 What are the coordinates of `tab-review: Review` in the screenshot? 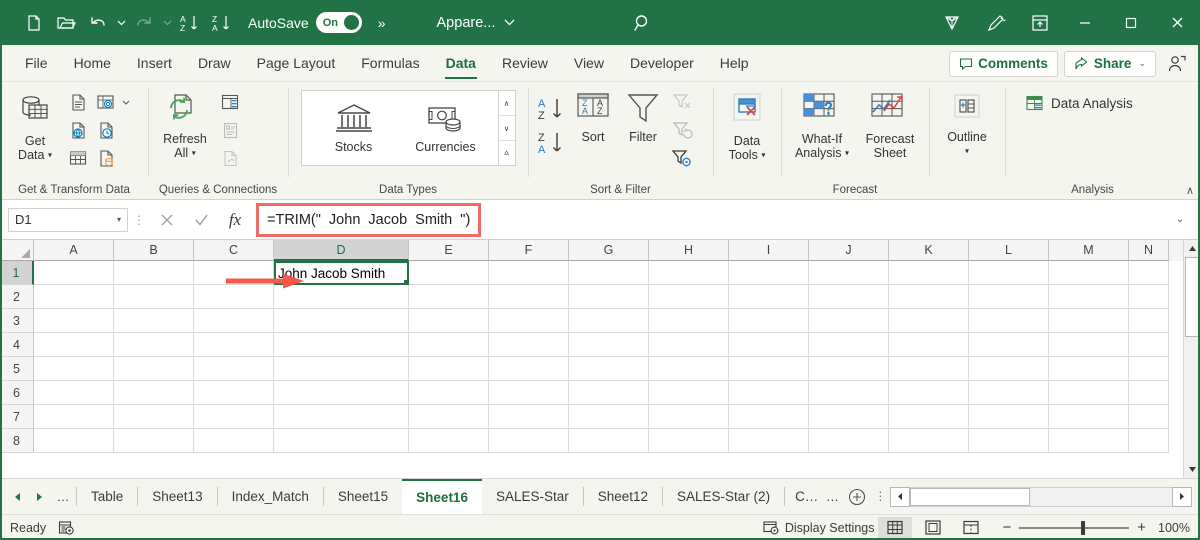 It's located at (525, 63).